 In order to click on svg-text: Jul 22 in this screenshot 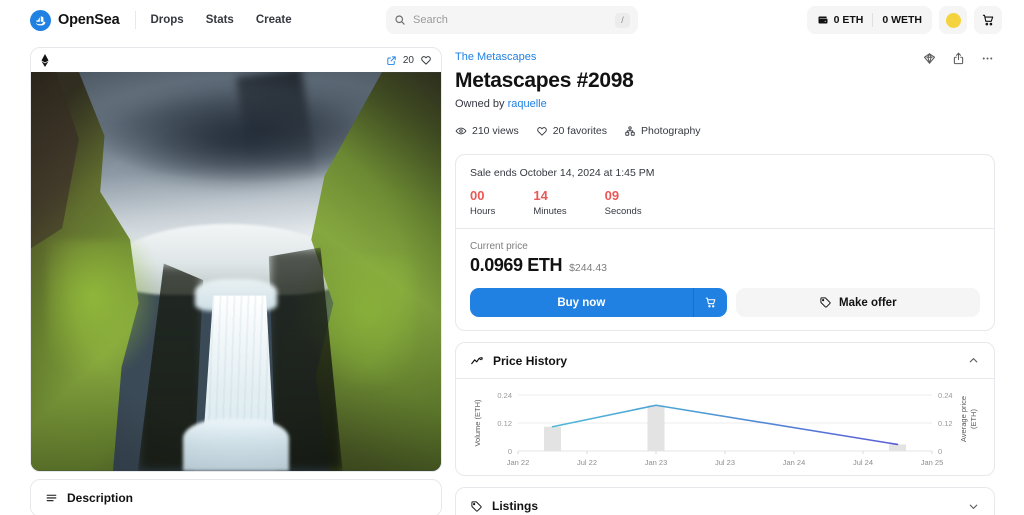, I will do `click(587, 462)`.